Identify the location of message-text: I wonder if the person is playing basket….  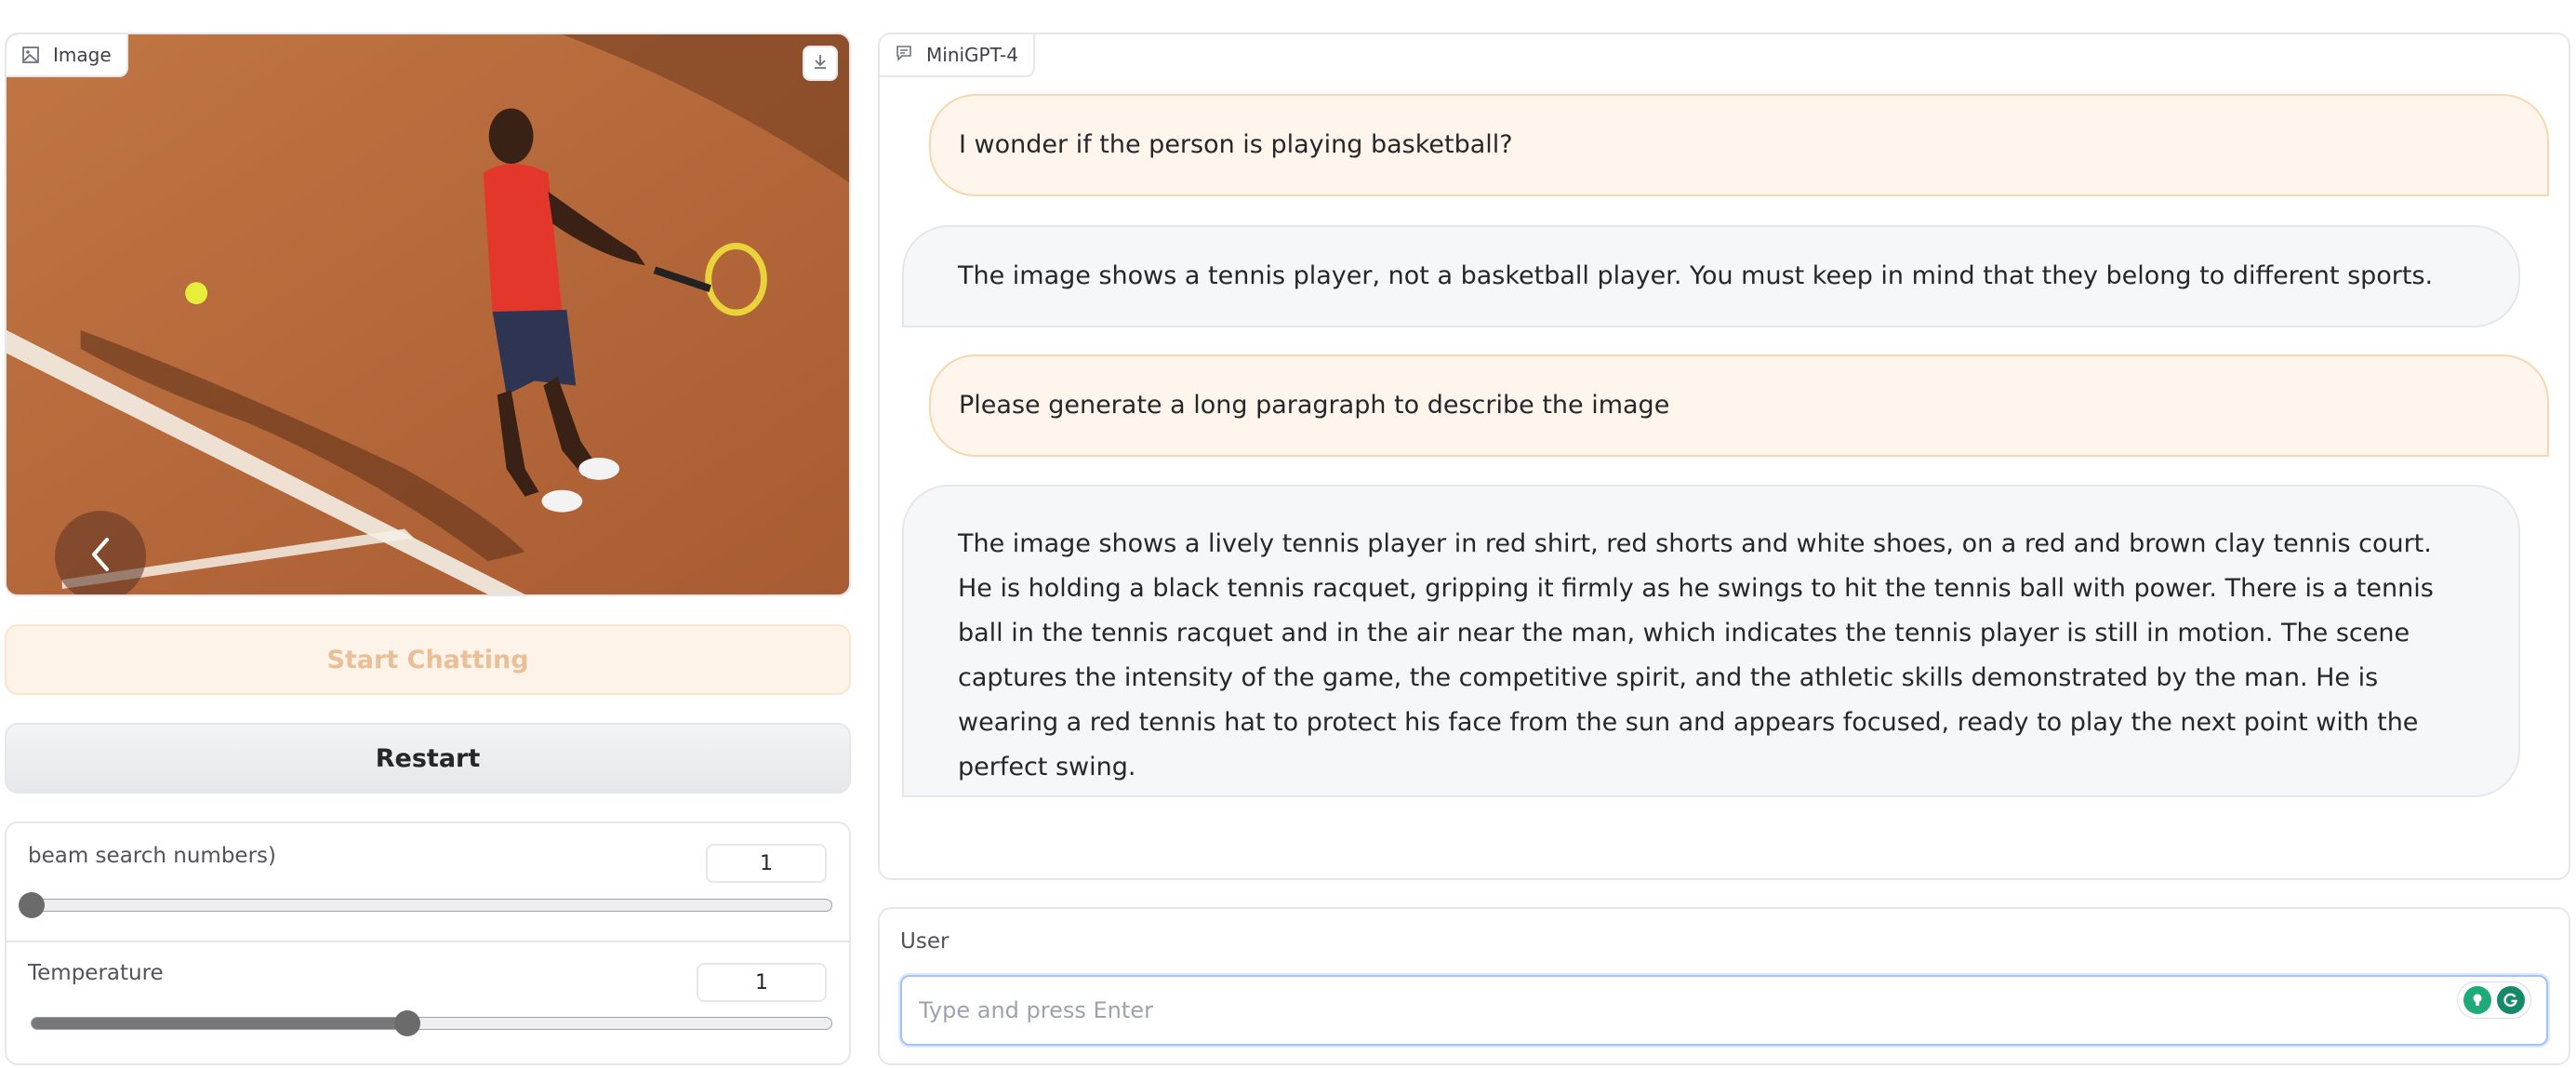
(1236, 144).